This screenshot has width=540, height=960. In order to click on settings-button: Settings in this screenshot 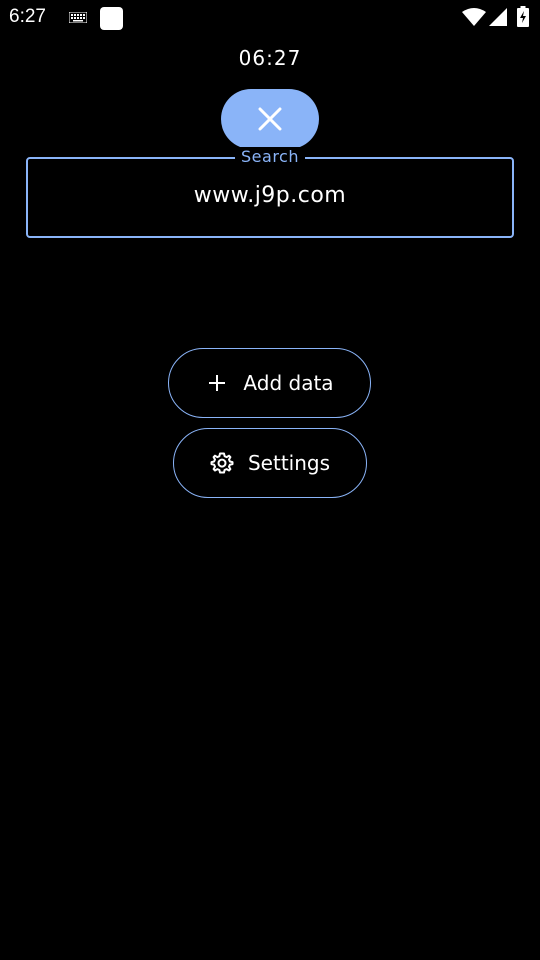, I will do `click(270, 463)`.